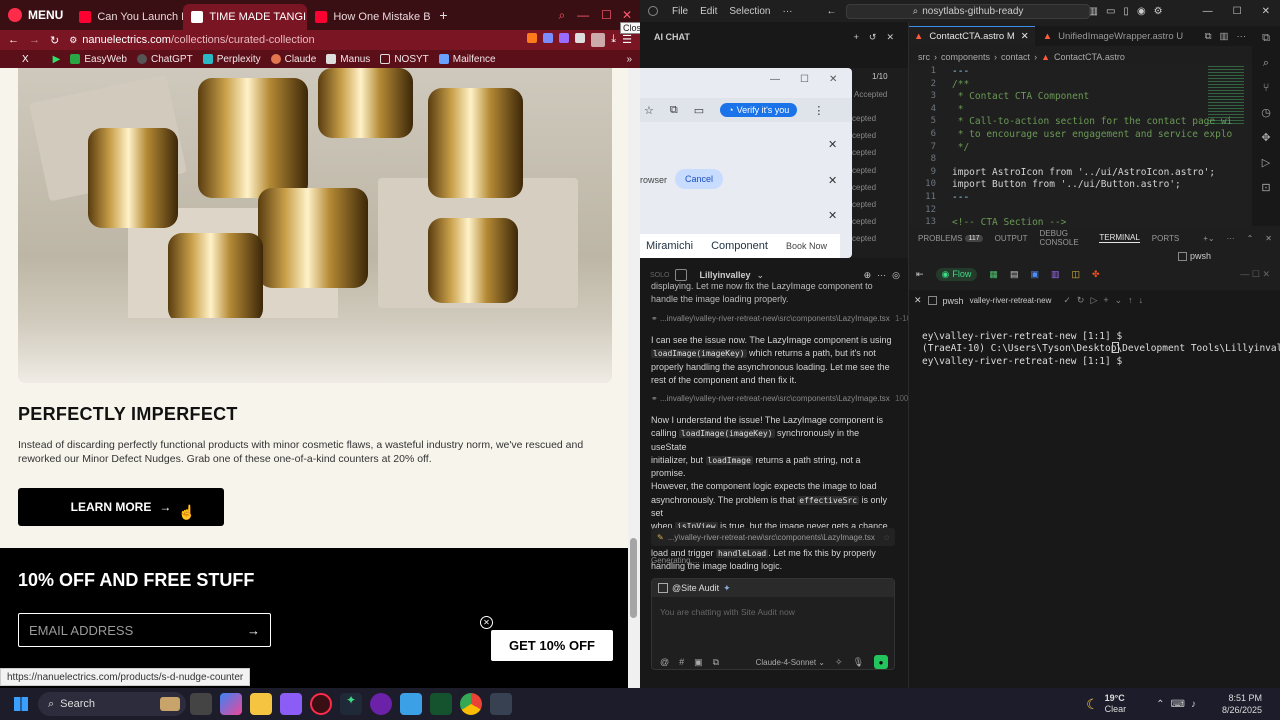 The height and width of the screenshot is (720, 1280). I want to click on tab-output: OUTPUT, so click(1011, 238).